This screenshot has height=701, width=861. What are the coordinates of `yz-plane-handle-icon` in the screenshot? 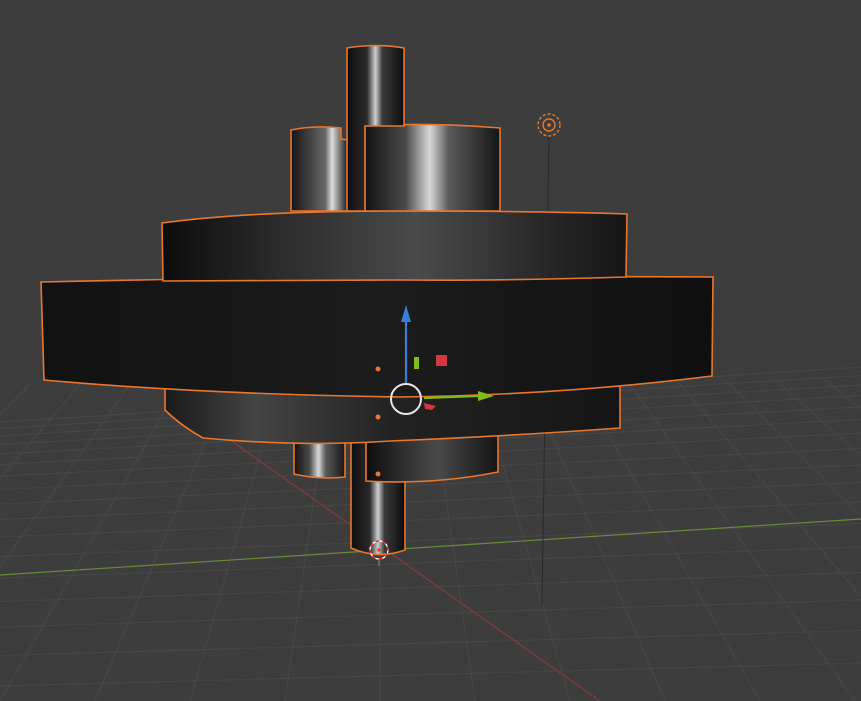 It's located at (416, 363).